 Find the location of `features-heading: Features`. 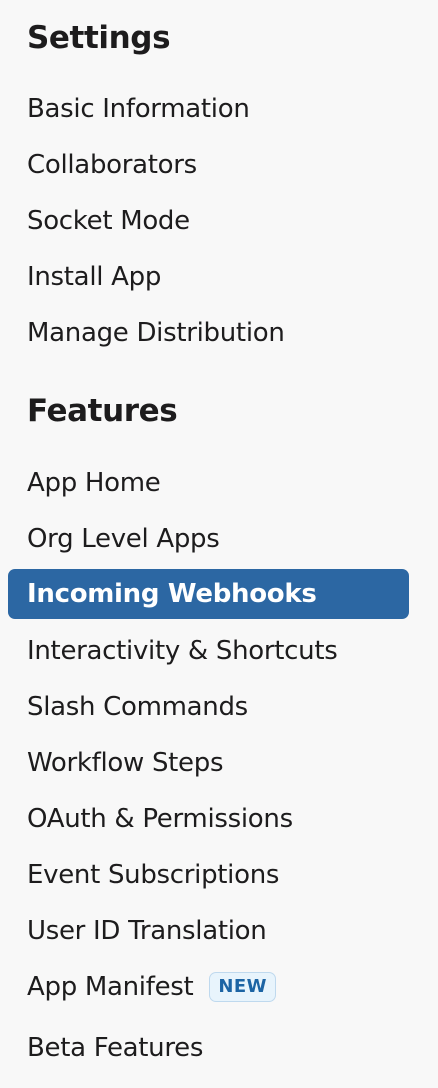

features-heading: Features is located at coordinates (102, 411).